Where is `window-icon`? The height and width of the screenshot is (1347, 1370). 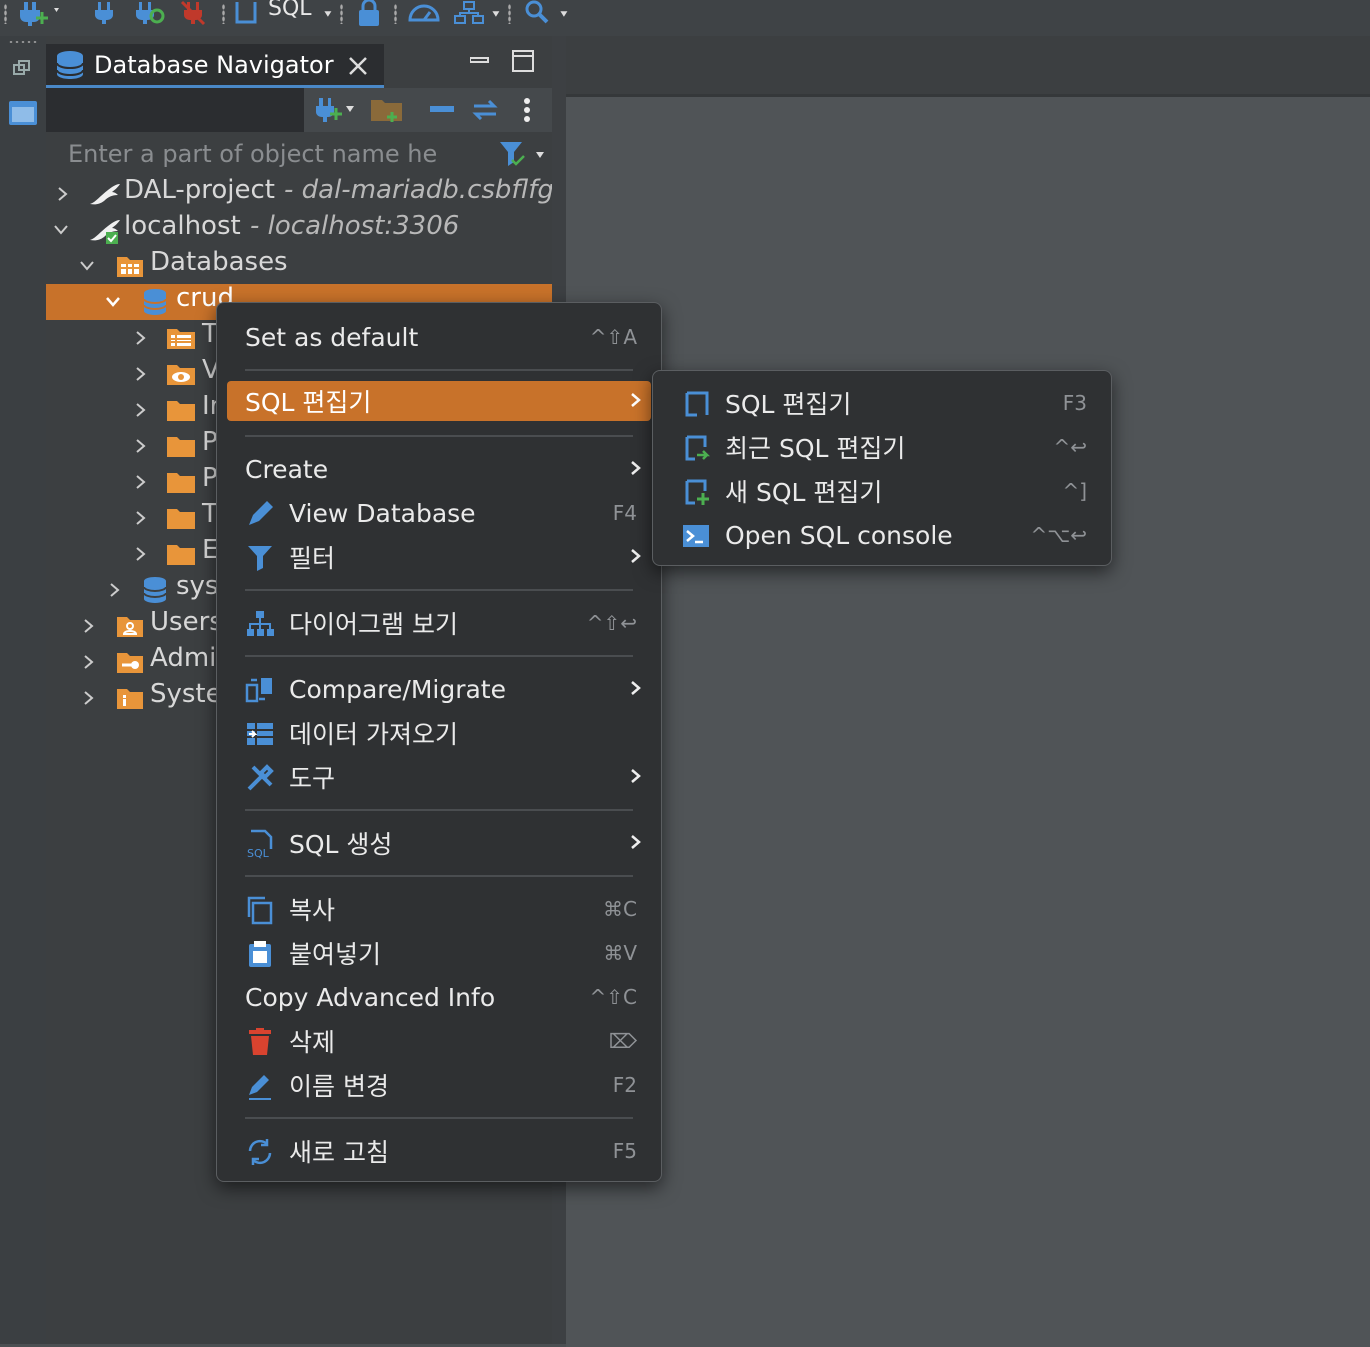 window-icon is located at coordinates (23, 113).